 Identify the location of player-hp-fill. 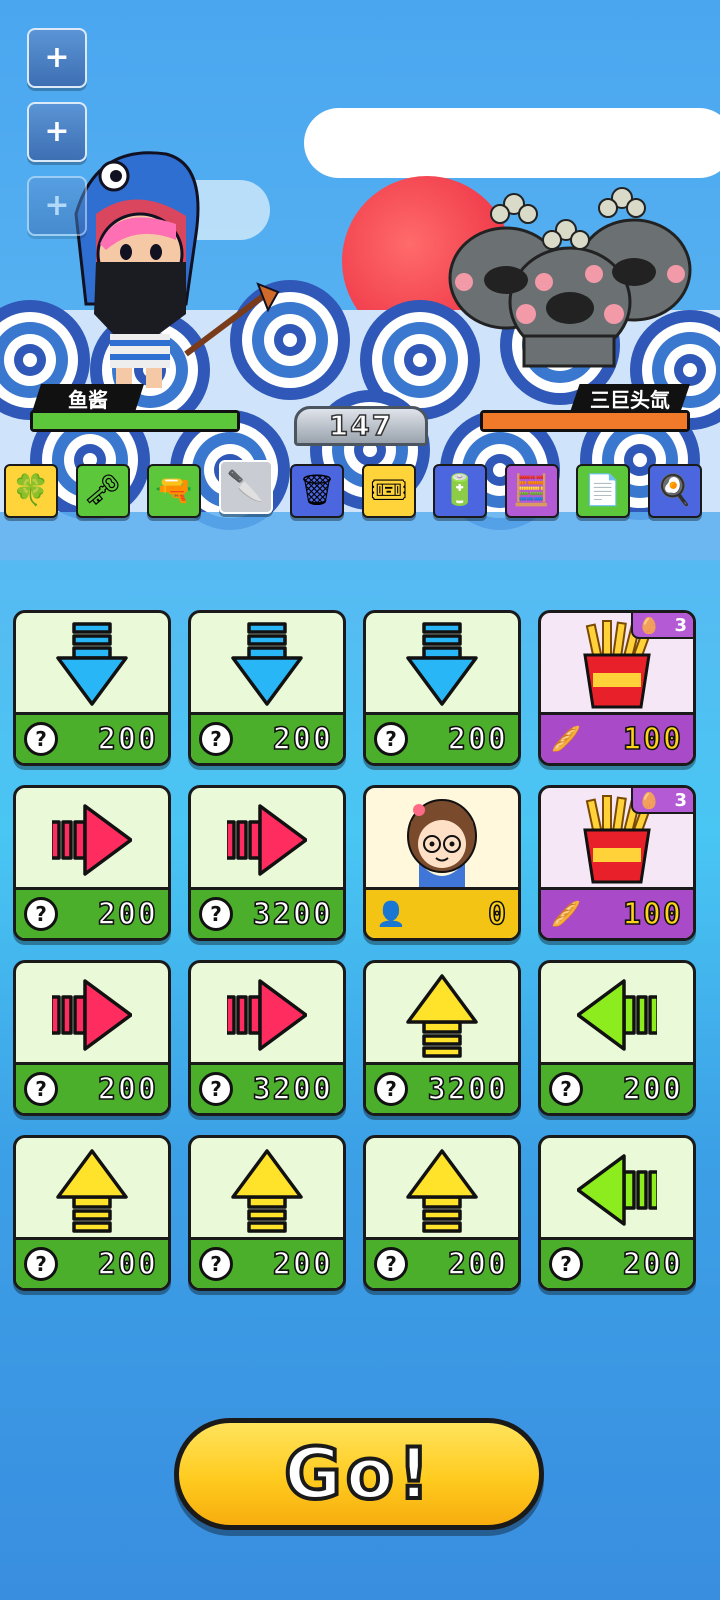
(135, 421).